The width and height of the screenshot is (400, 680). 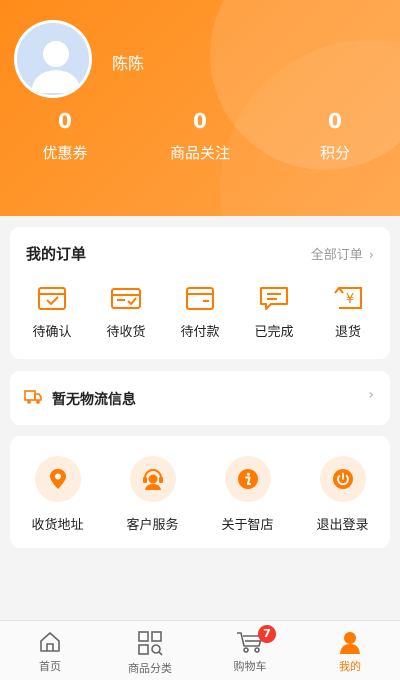 What do you see at coordinates (347, 332) in the screenshot?
I see `order-item-label: 退货` at bounding box center [347, 332].